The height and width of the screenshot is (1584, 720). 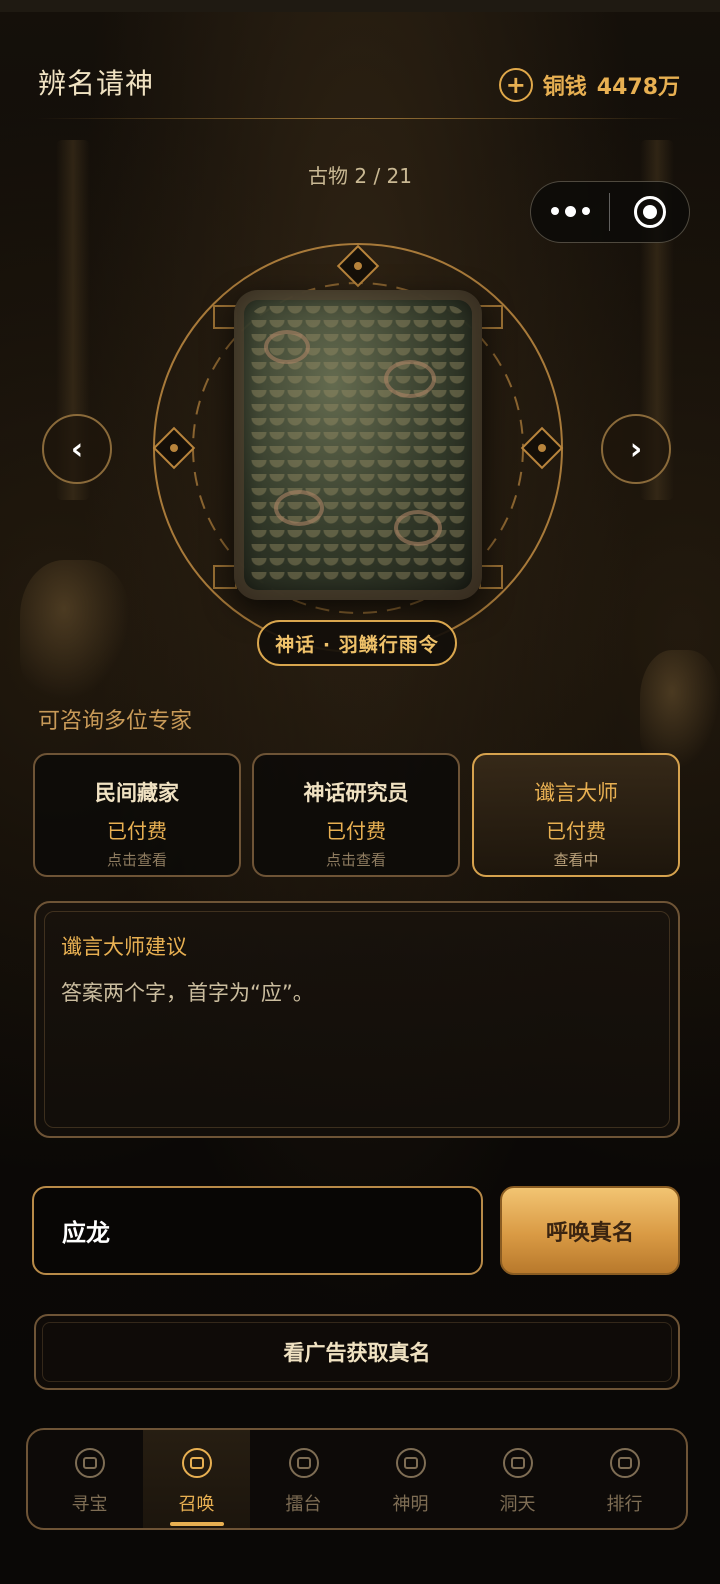 What do you see at coordinates (357, 643) in the screenshot?
I see `artifact-name-badge: 神话 · 羽鳞行雨令` at bounding box center [357, 643].